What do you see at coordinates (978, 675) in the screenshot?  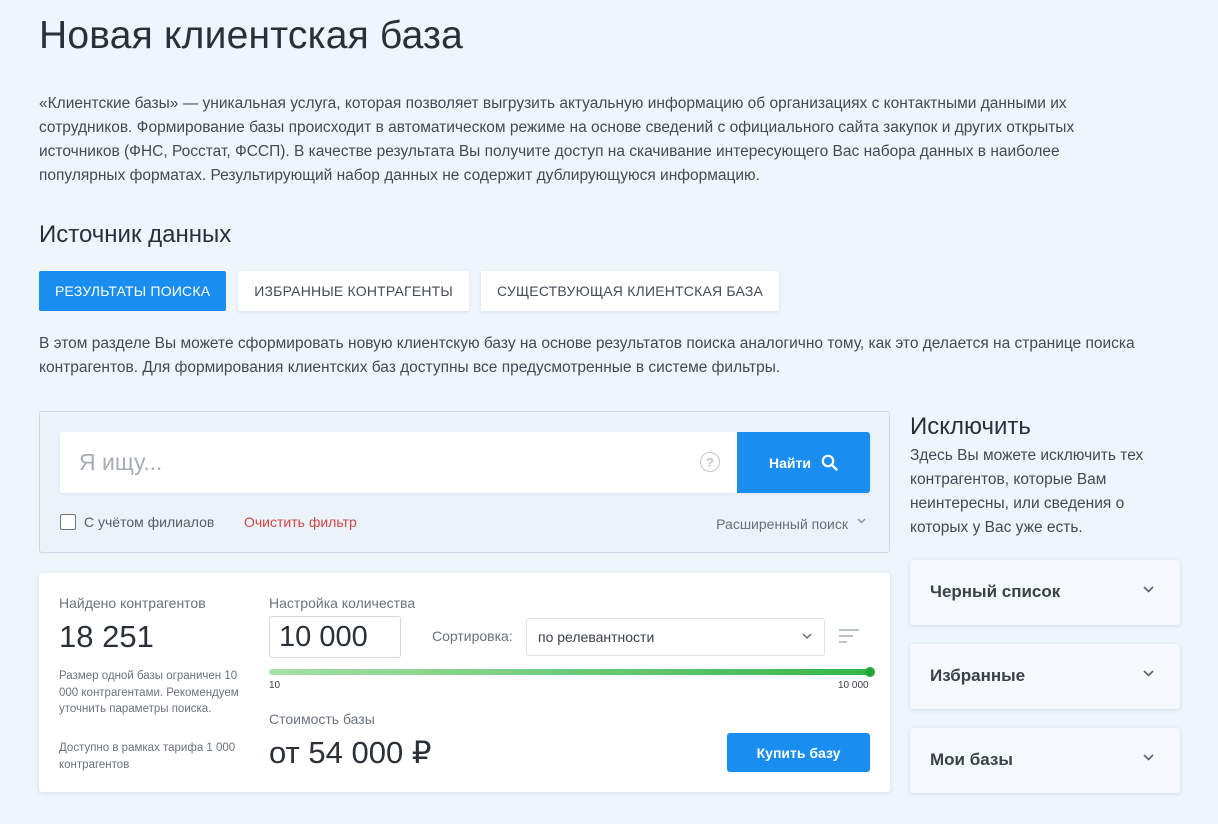 I see `favorites-title: Избранные` at bounding box center [978, 675].